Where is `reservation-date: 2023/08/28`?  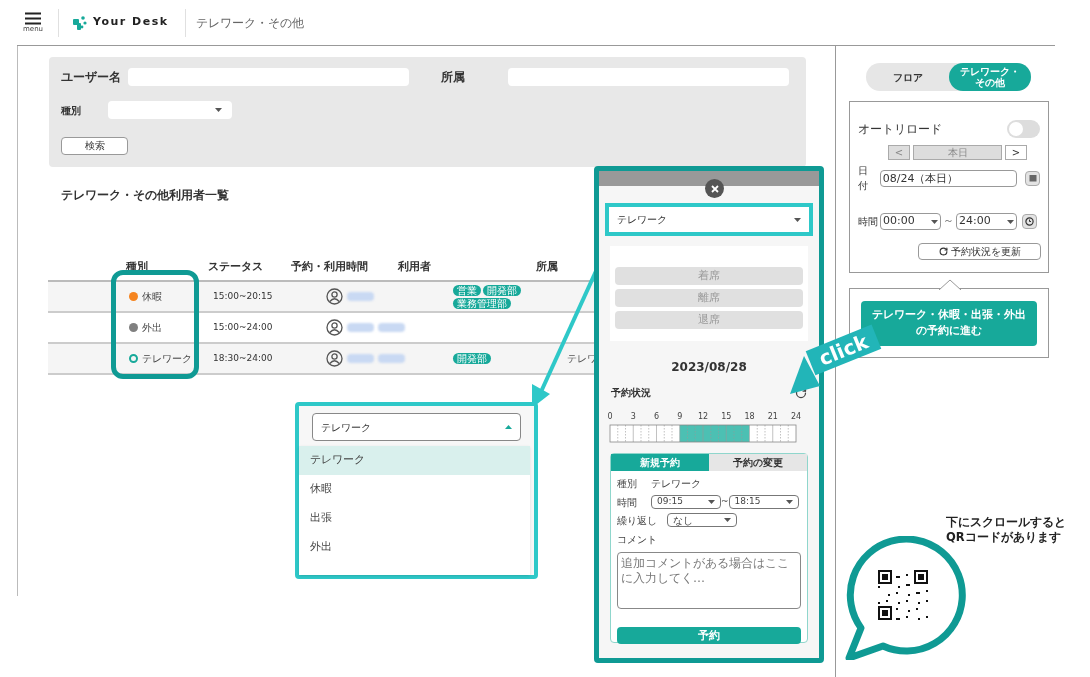
reservation-date: 2023/08/28 is located at coordinates (709, 367).